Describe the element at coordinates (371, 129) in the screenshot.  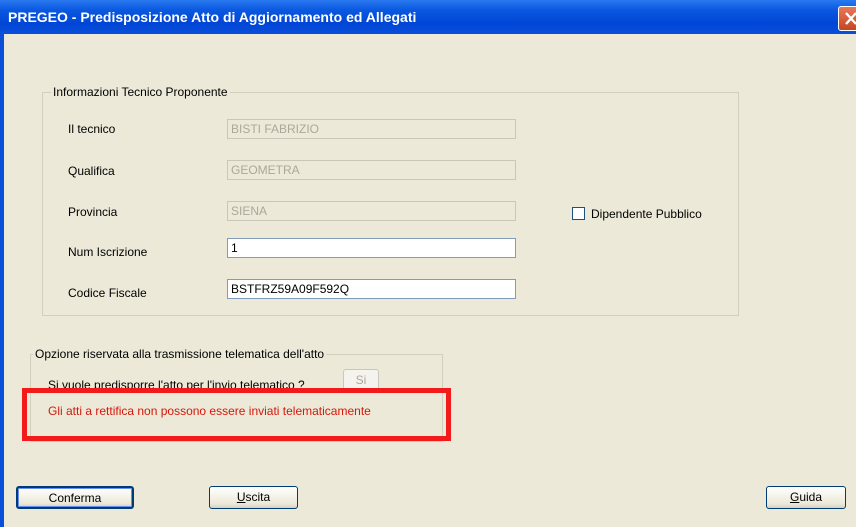
I see `tecnico-field: BISTI FABRIZIO` at that location.